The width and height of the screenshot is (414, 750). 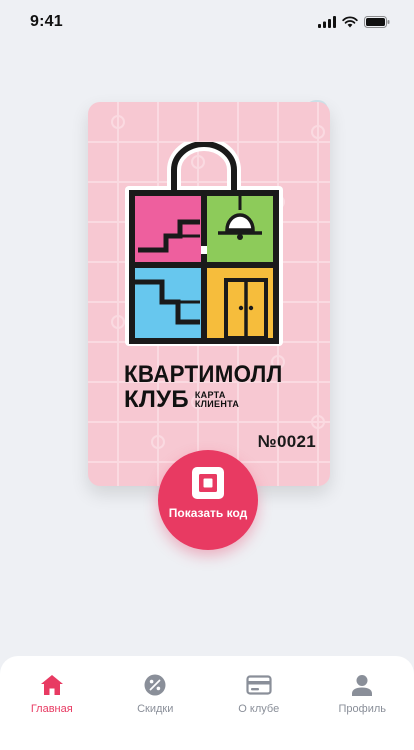 I want to click on kvartimoll-logo, so click(x=204, y=244).